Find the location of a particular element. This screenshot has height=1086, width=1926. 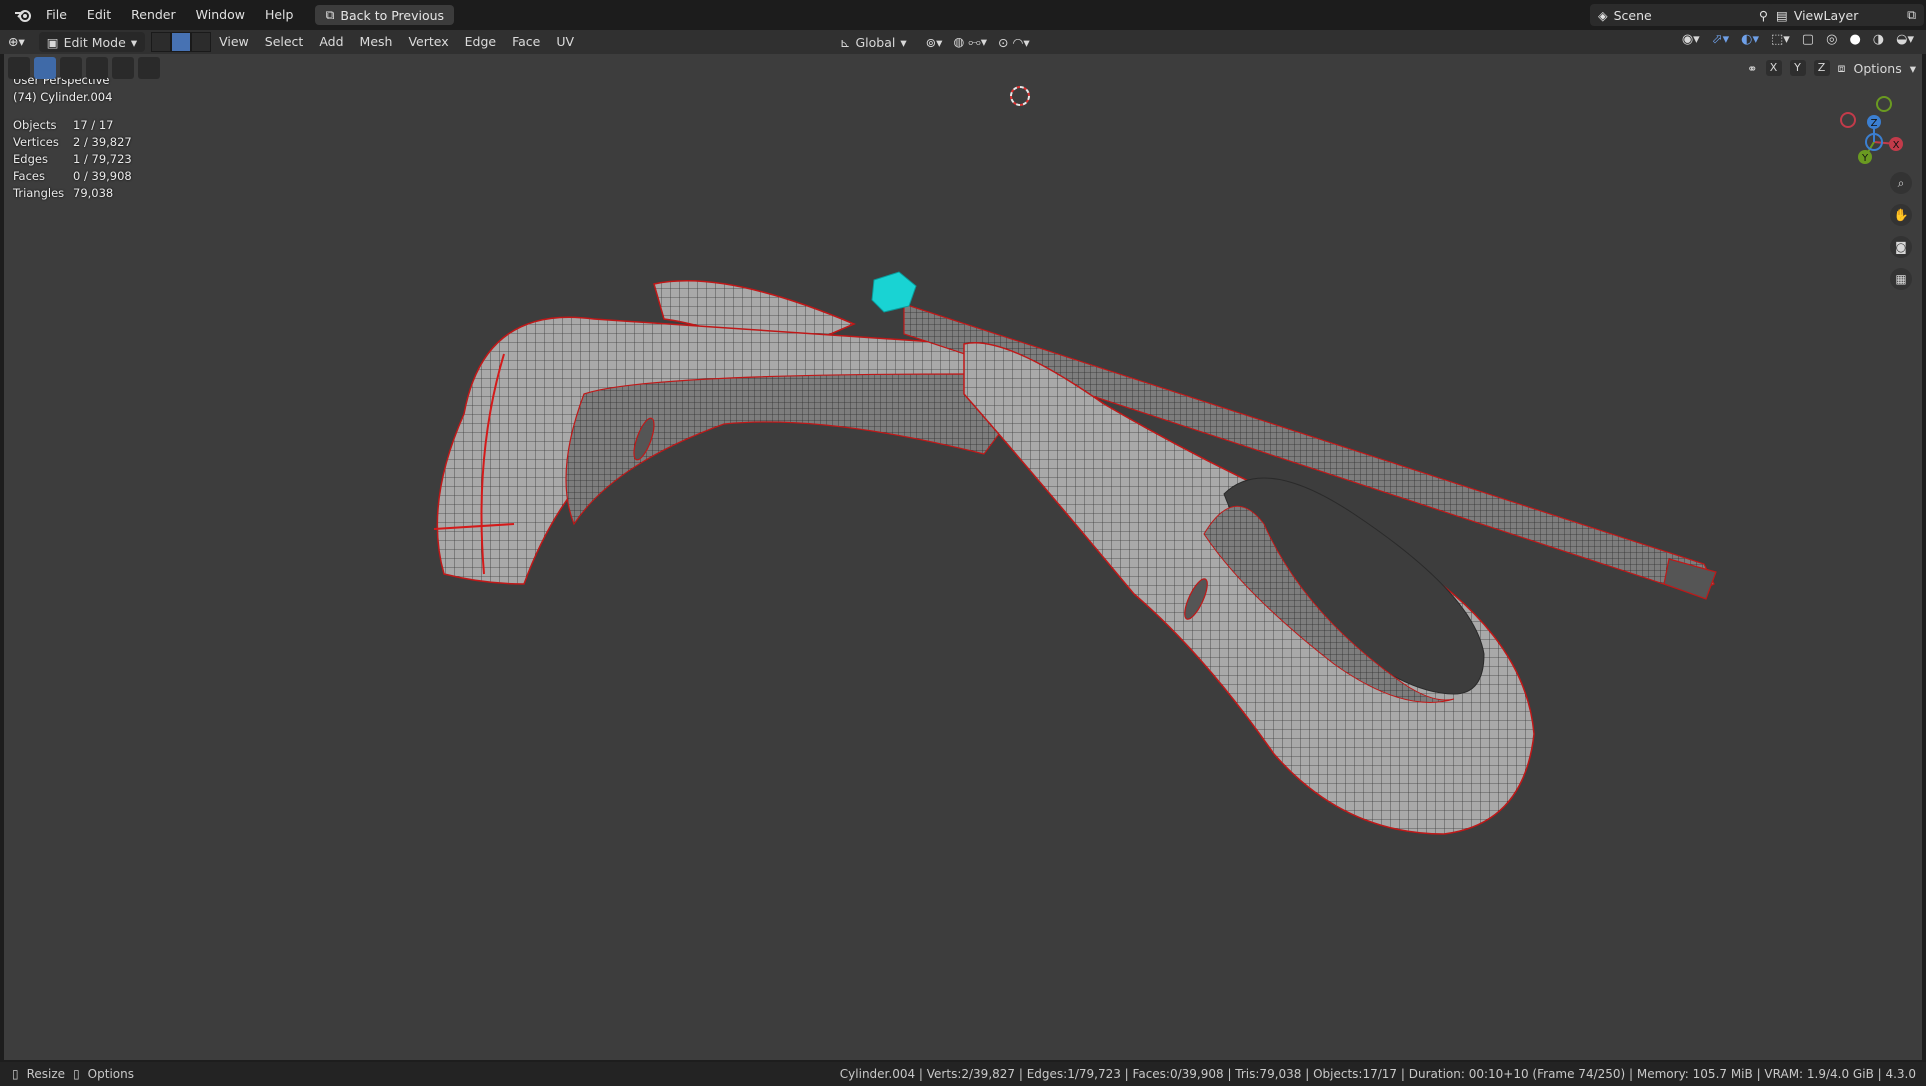

stat-row: Edges 1 / 79,723 is located at coordinates (72, 159).